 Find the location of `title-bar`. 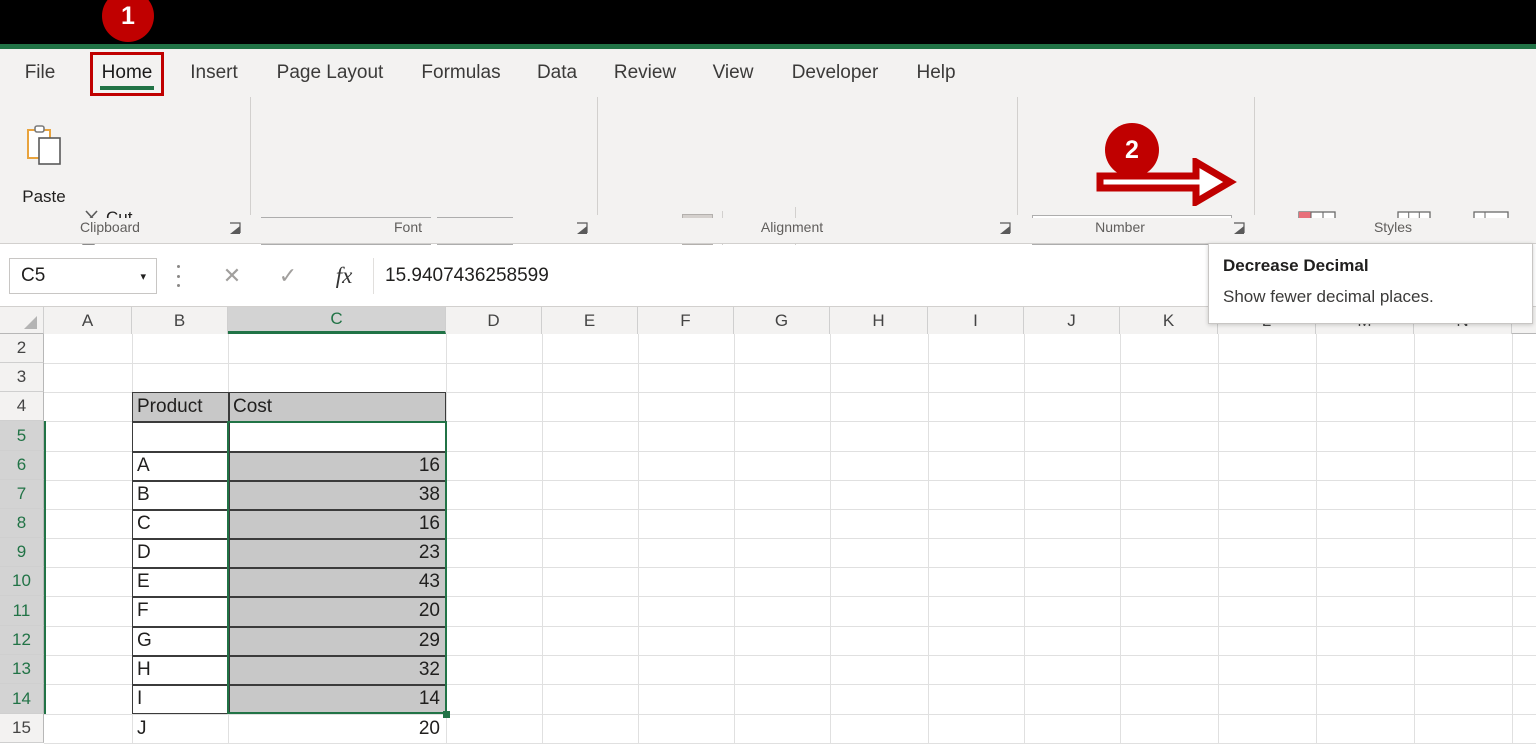

title-bar is located at coordinates (768, 22).